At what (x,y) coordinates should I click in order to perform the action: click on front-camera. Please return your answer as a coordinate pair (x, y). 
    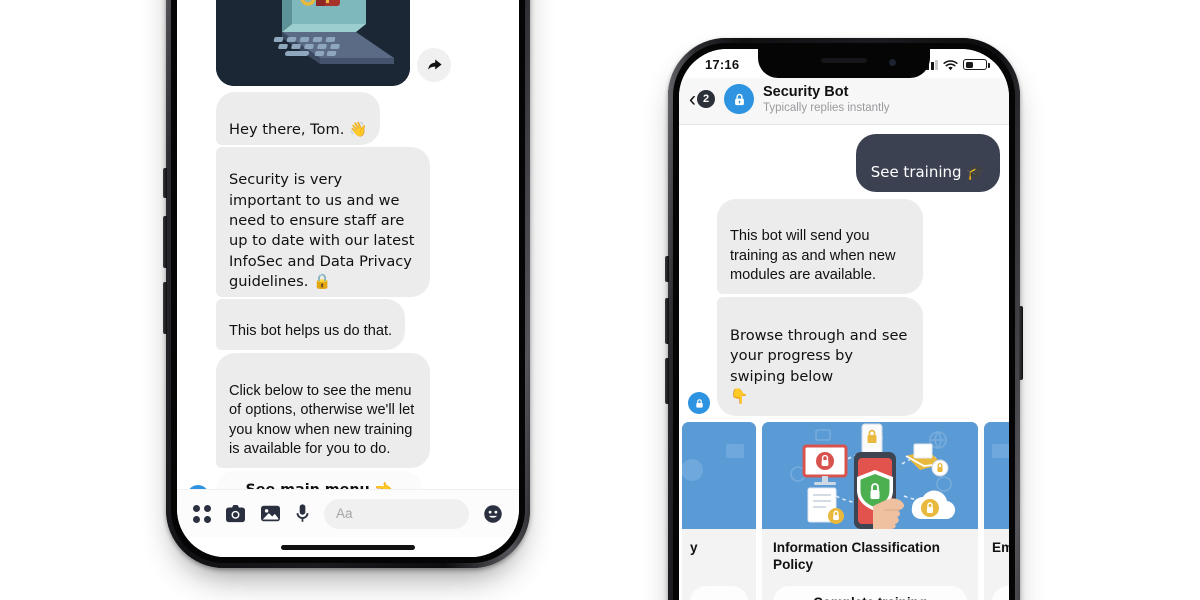
    Looking at the image, I should click on (892, 62).